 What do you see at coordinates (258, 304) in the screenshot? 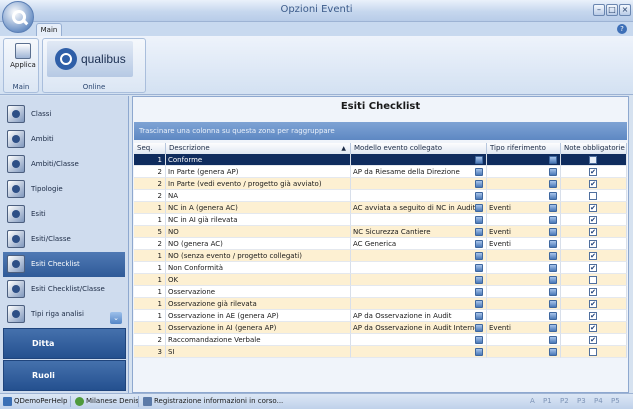
I see `cell-descrizione: Osservazione già rilevata` at bounding box center [258, 304].